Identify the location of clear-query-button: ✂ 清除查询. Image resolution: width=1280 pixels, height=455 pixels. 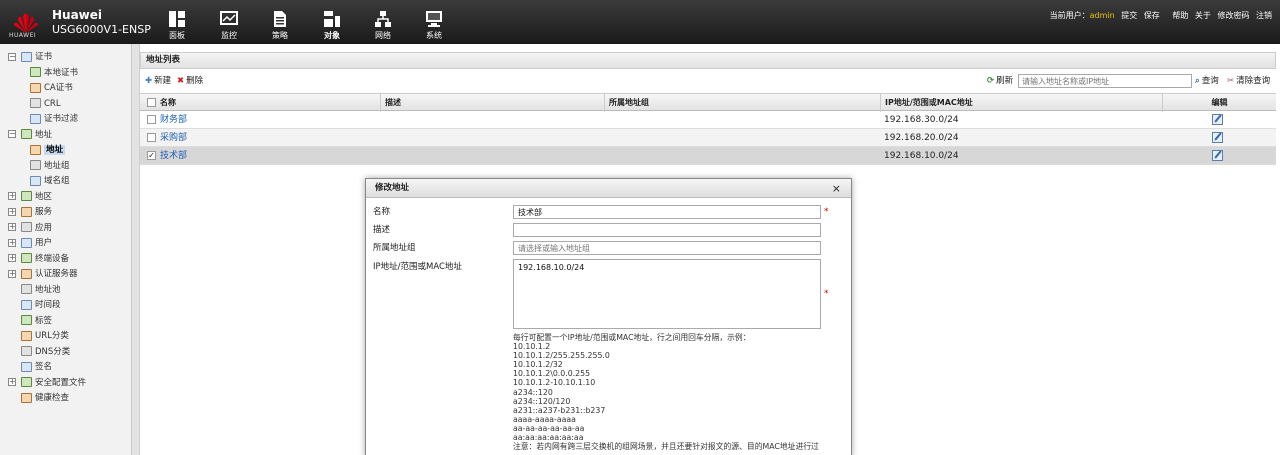
(1248, 81).